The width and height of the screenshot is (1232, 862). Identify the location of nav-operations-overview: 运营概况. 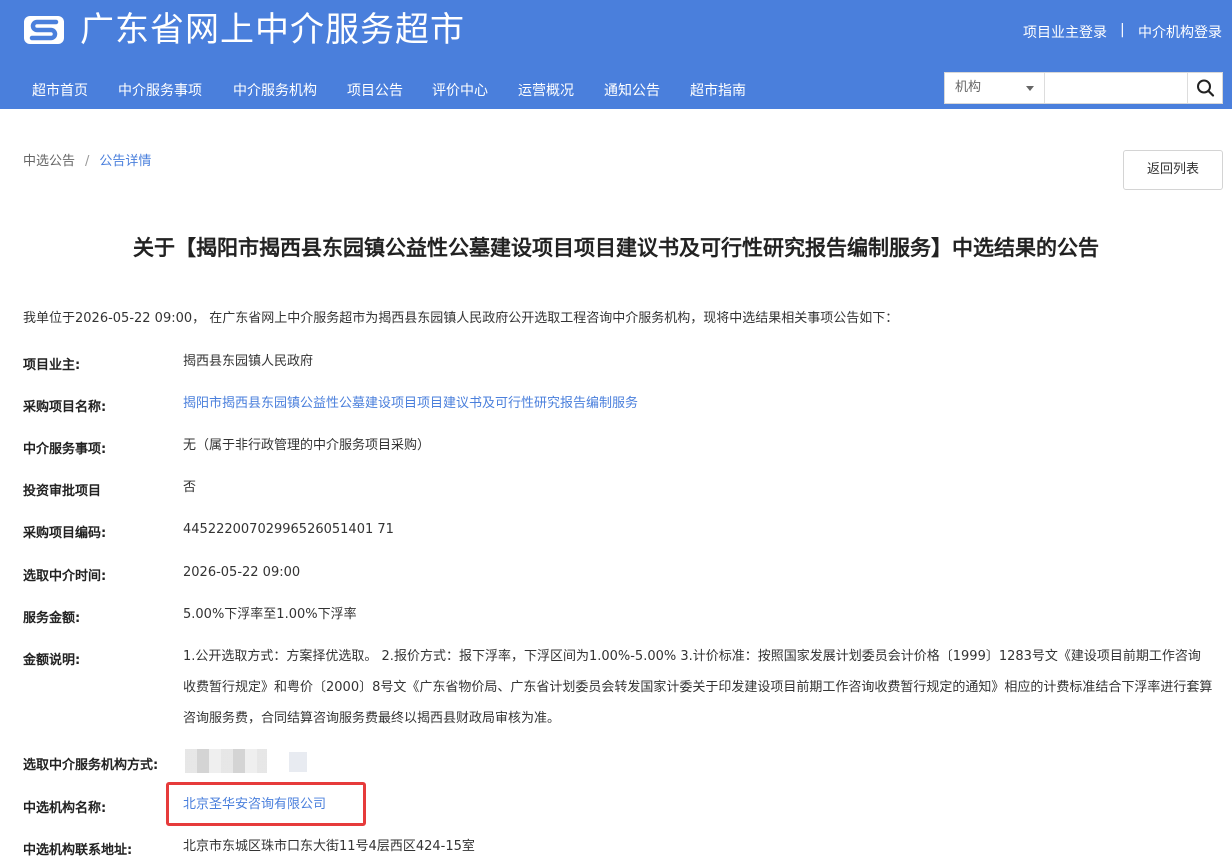
(546, 90).